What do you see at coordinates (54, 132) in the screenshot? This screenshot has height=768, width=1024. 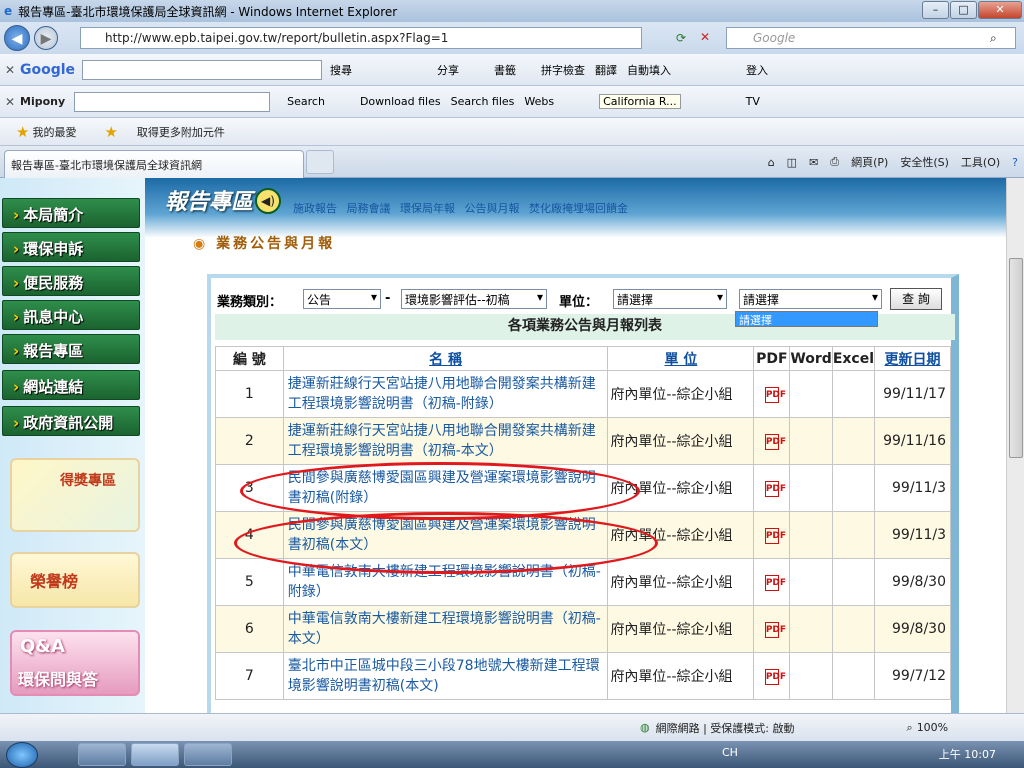 I see `favorites-button: 我的最愛` at bounding box center [54, 132].